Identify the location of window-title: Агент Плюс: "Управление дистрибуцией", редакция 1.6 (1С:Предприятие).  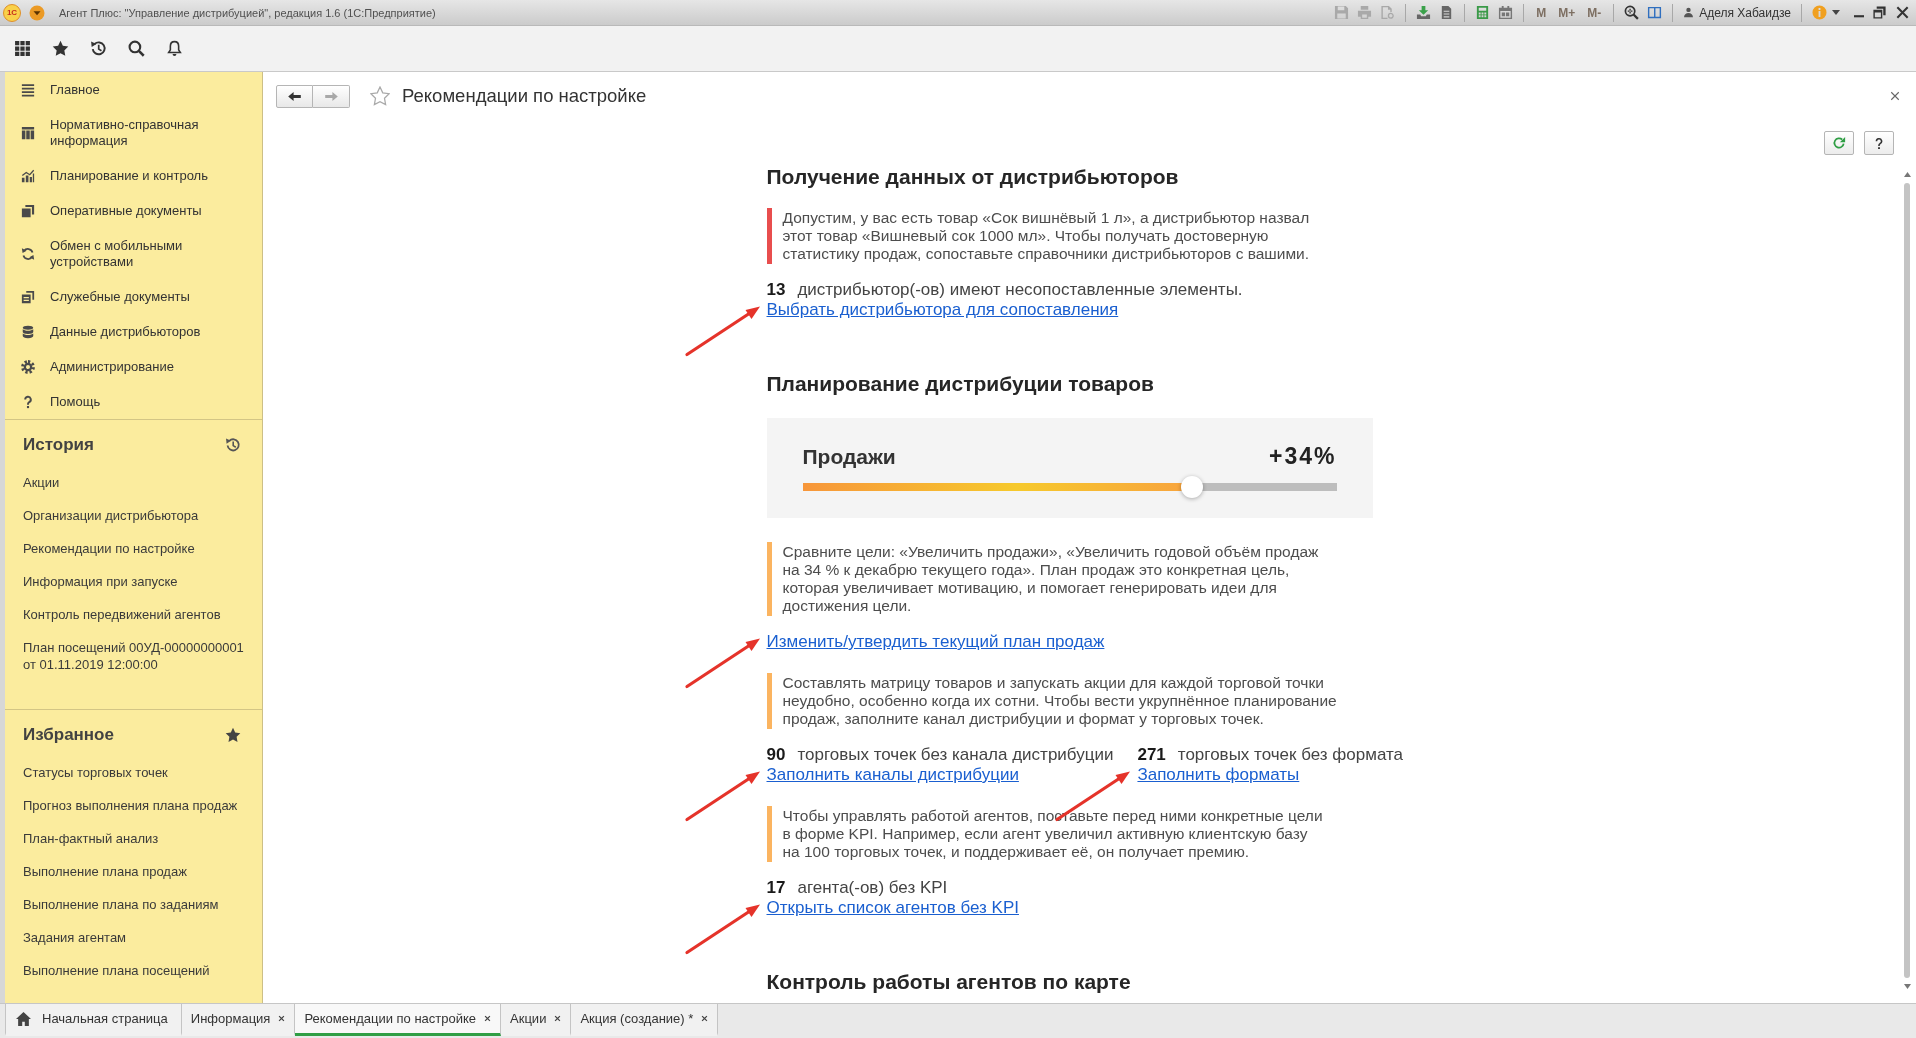
(247, 12).